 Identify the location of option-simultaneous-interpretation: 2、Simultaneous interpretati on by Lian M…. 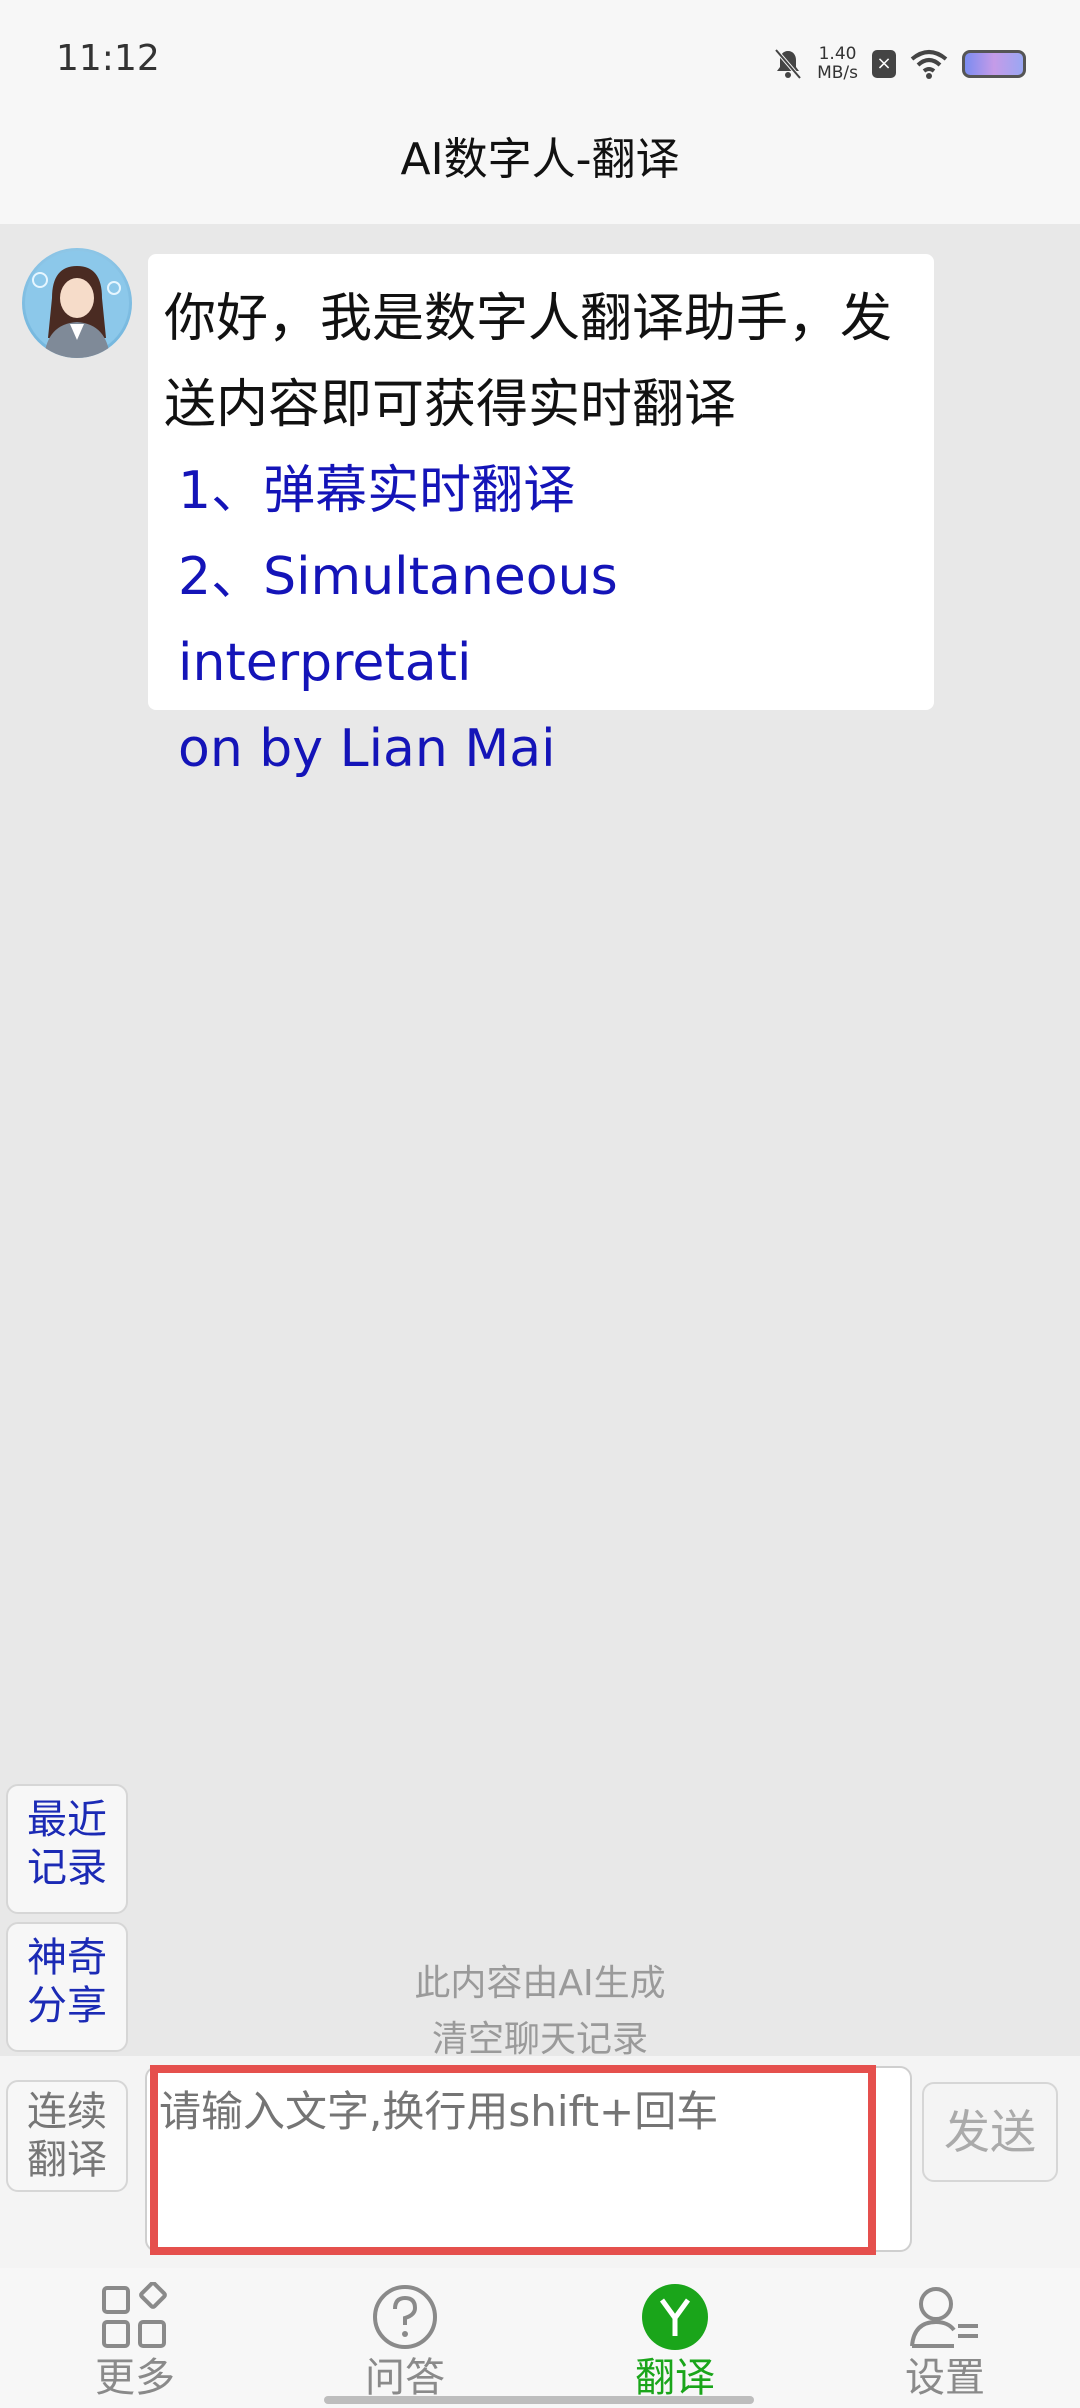
(541, 663).